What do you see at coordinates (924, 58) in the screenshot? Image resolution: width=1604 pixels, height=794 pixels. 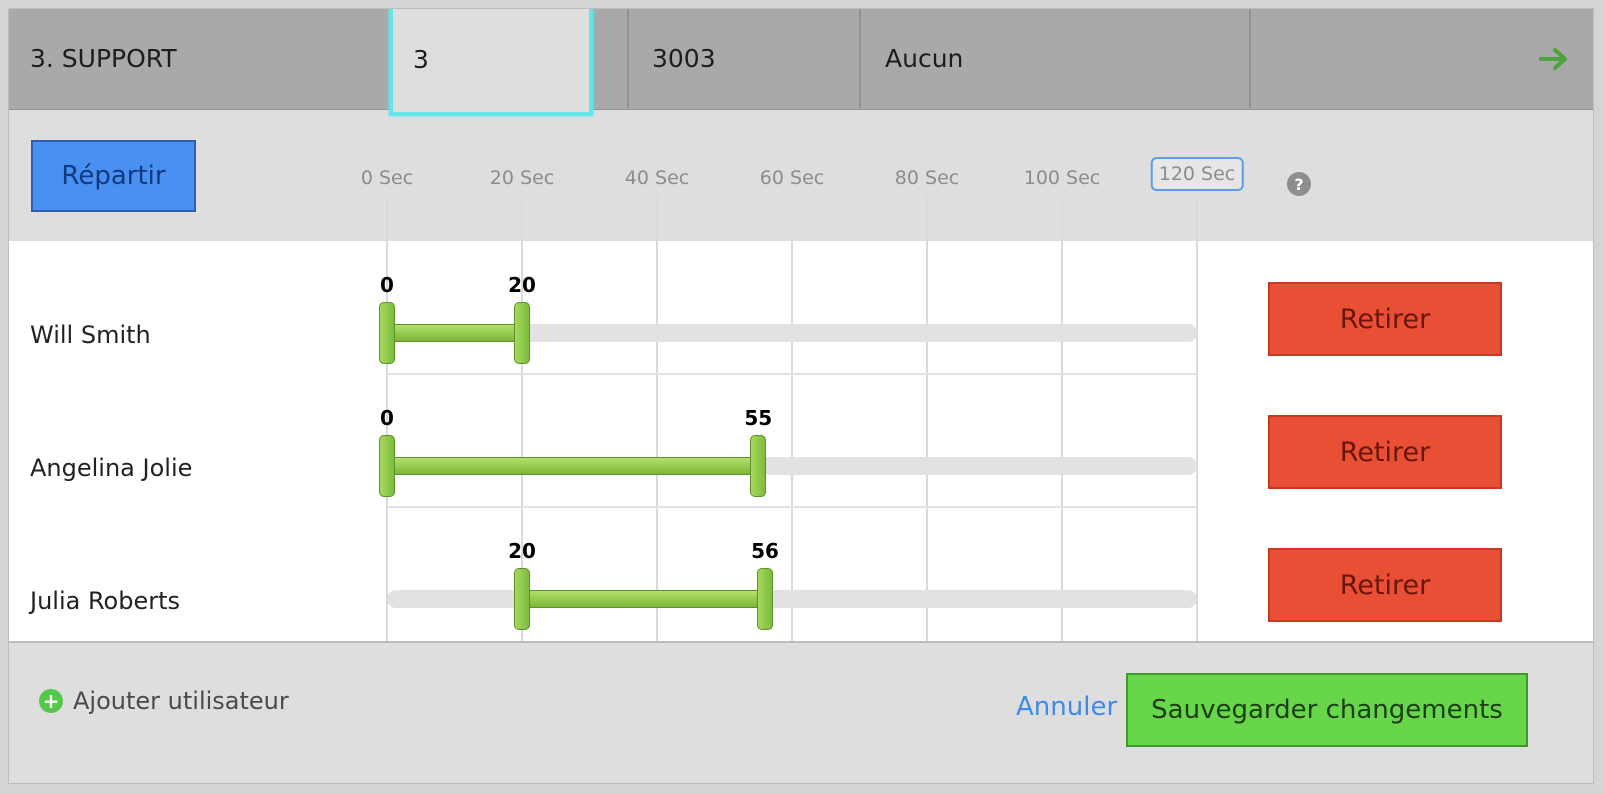 I see `overflow-value: Aucun` at bounding box center [924, 58].